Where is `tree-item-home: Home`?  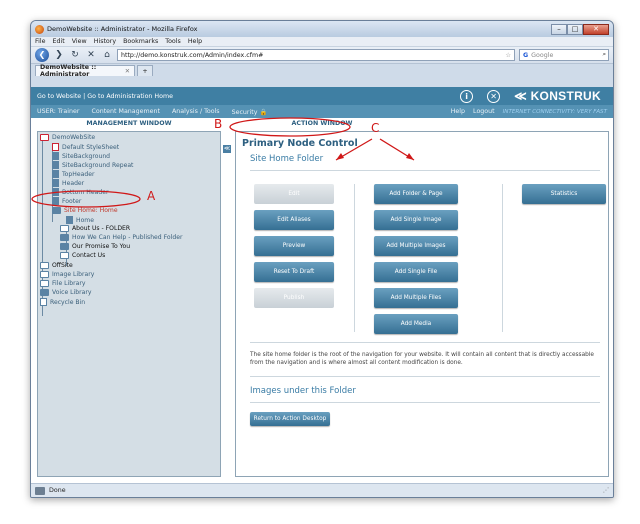 tree-item-home: Home is located at coordinates (80, 220).